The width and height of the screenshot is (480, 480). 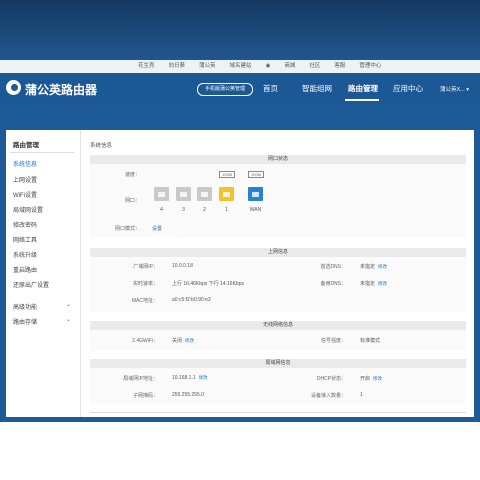 I want to click on toplink-pugongying: 蒲公英, so click(x=207, y=66).